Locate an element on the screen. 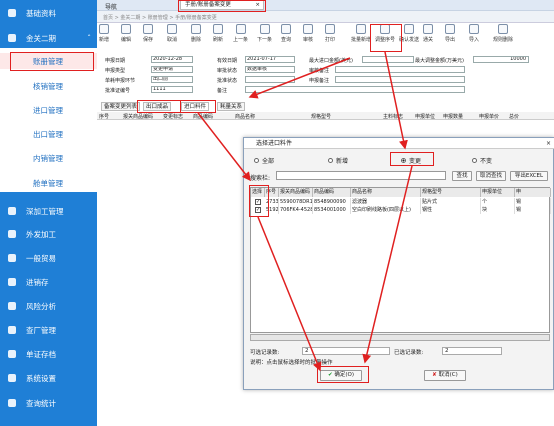 The image size is (554, 426). apply-type-field: 变更申请 is located at coordinates (172, 69).